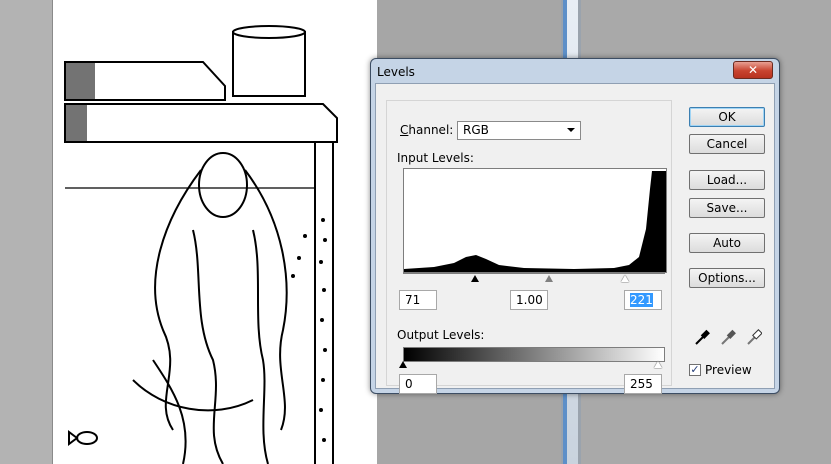 Image resolution: width=831 pixels, height=464 pixels. I want to click on histogram, so click(535, 220).